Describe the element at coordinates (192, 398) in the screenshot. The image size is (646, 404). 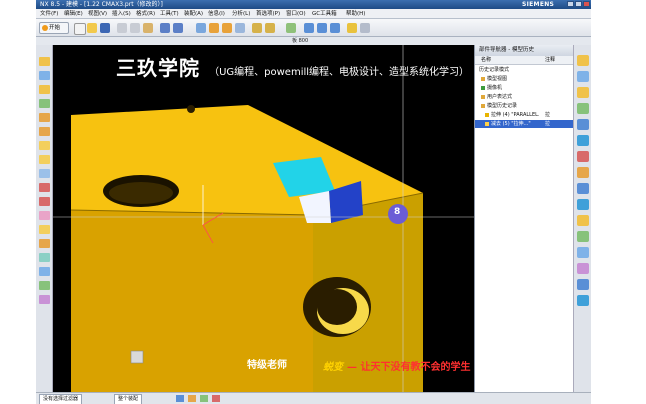
I see `snap-point-icon` at that location.